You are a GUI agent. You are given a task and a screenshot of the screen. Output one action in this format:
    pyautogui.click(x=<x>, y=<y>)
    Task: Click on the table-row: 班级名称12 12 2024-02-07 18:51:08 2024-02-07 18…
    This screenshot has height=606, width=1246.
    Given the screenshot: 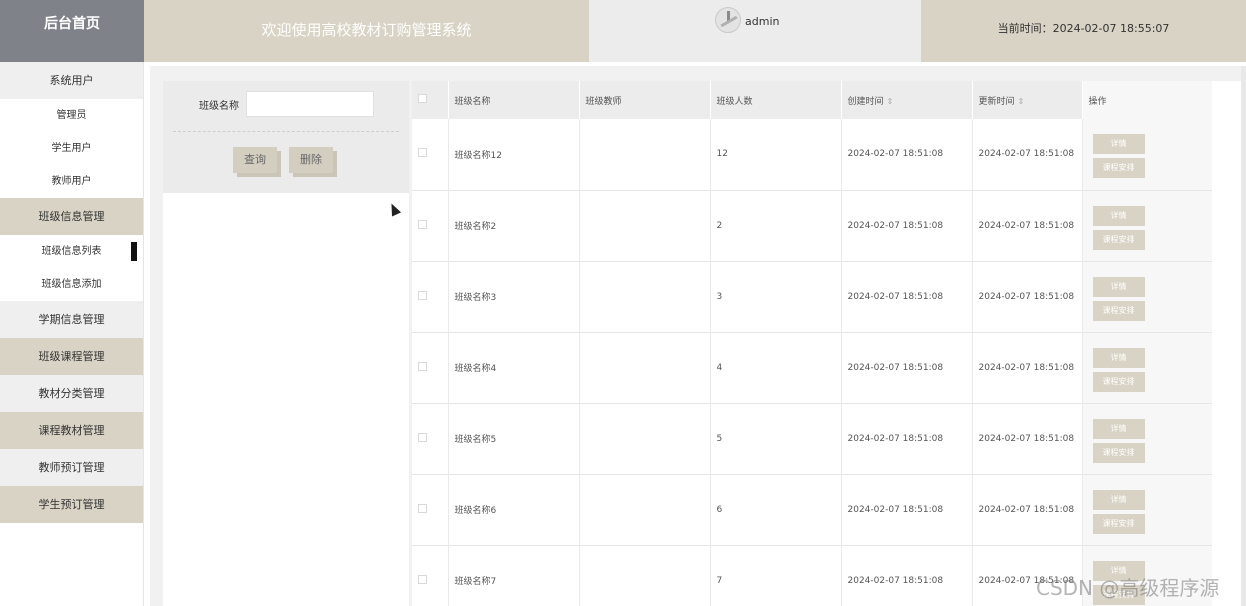 What is the action you would take?
    pyautogui.click(x=812, y=154)
    